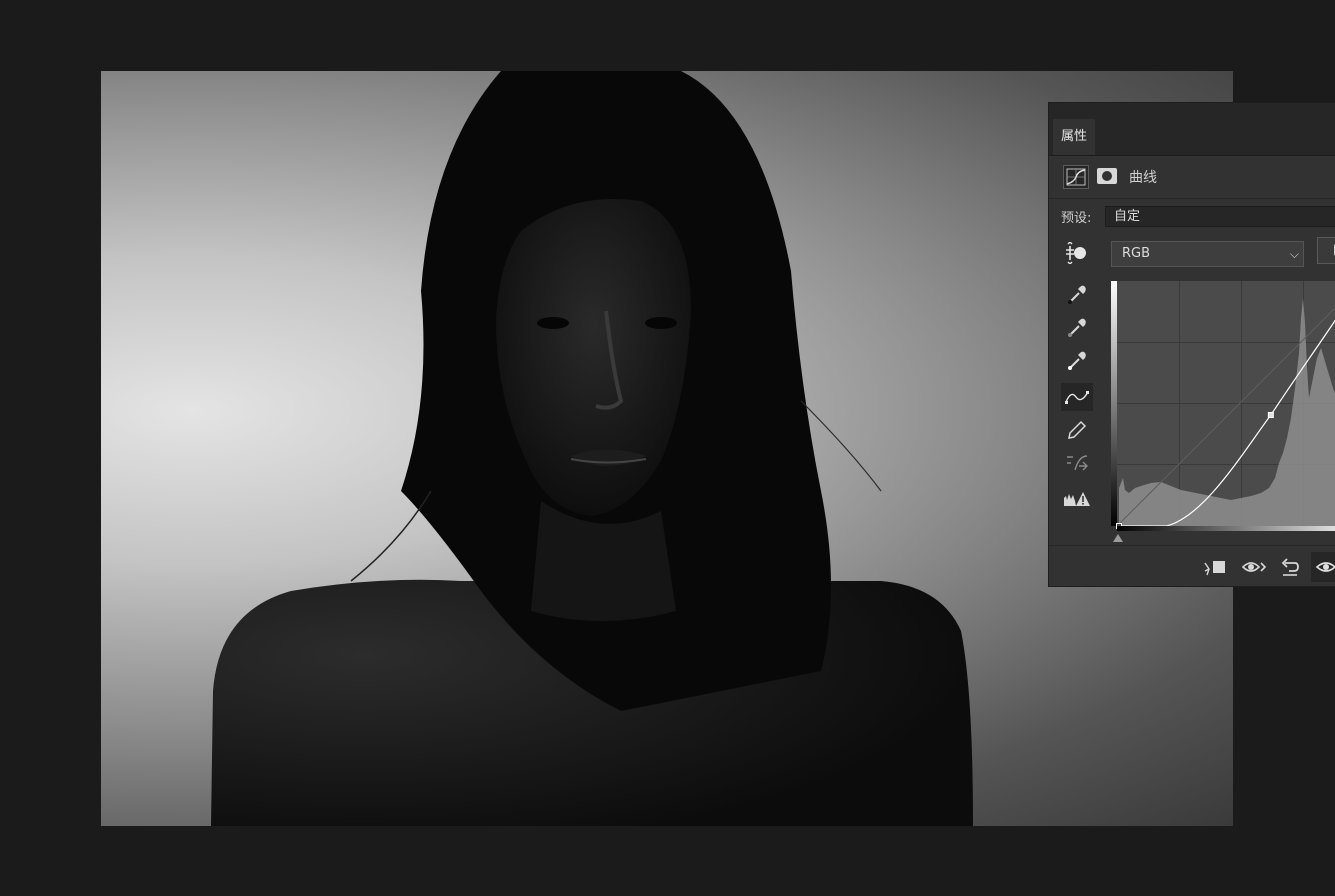  What do you see at coordinates (1192, 129) in the screenshot?
I see `panel-tab-bar: 属性` at bounding box center [1192, 129].